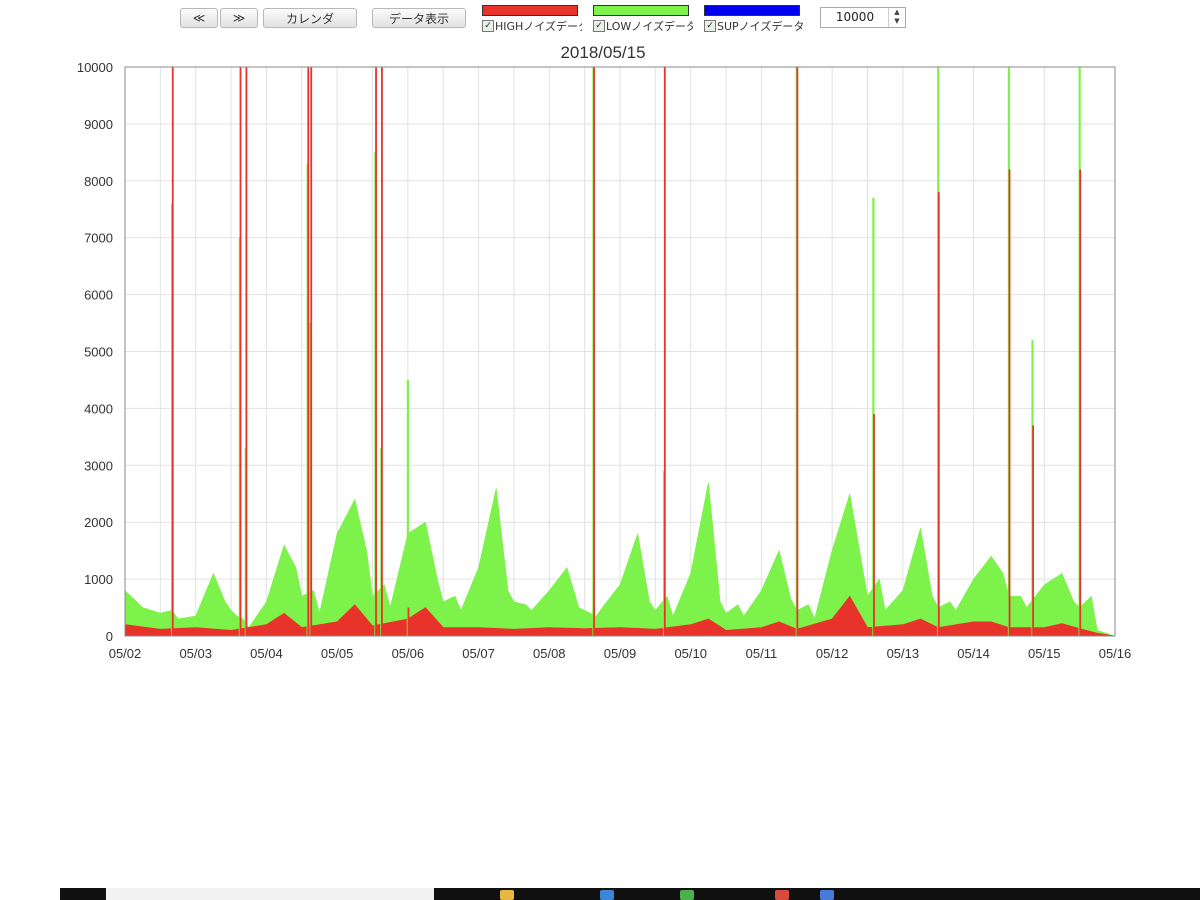 The image size is (1200, 900). Describe the element at coordinates (98, 238) in the screenshot. I see `y-tick-label: 7000` at that location.